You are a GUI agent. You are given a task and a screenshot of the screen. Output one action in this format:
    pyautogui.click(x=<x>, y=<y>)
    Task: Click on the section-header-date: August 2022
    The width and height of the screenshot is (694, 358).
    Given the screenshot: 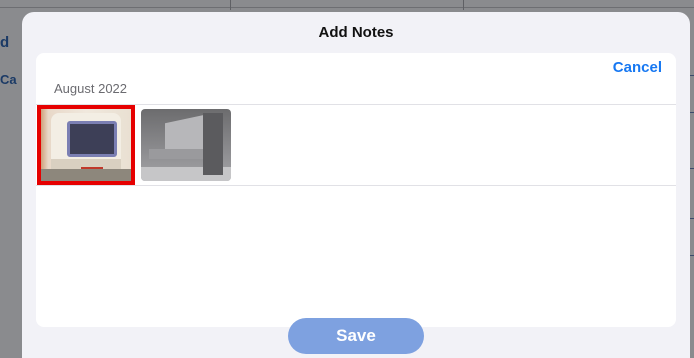 What is the action you would take?
    pyautogui.click(x=91, y=88)
    